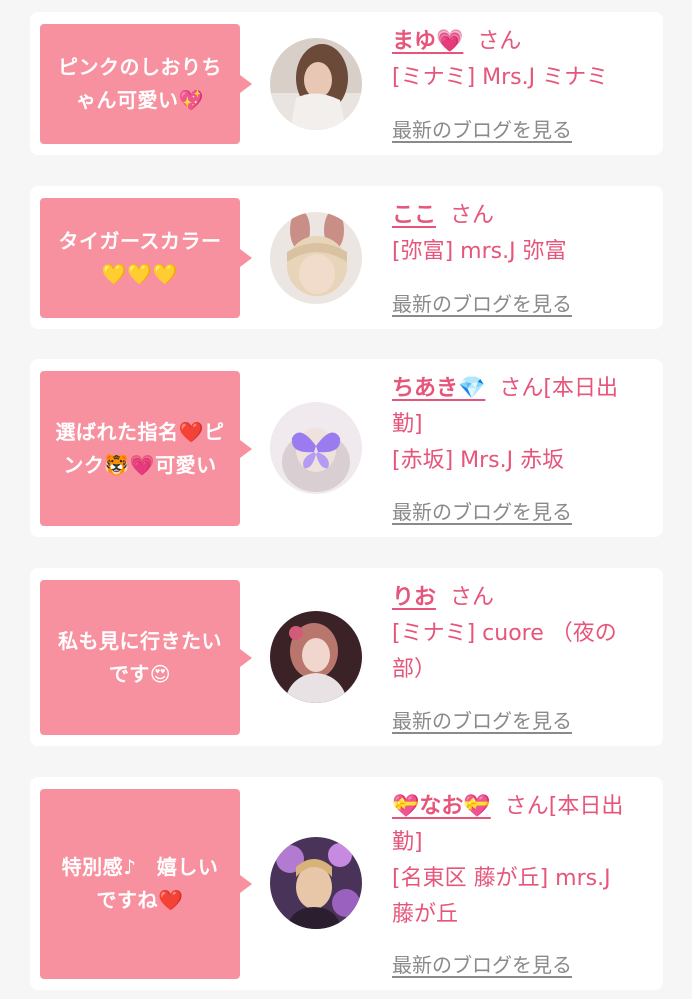  Describe the element at coordinates (140, 67) in the screenshot. I see `comment-line: ピンクのしおりち` at that location.